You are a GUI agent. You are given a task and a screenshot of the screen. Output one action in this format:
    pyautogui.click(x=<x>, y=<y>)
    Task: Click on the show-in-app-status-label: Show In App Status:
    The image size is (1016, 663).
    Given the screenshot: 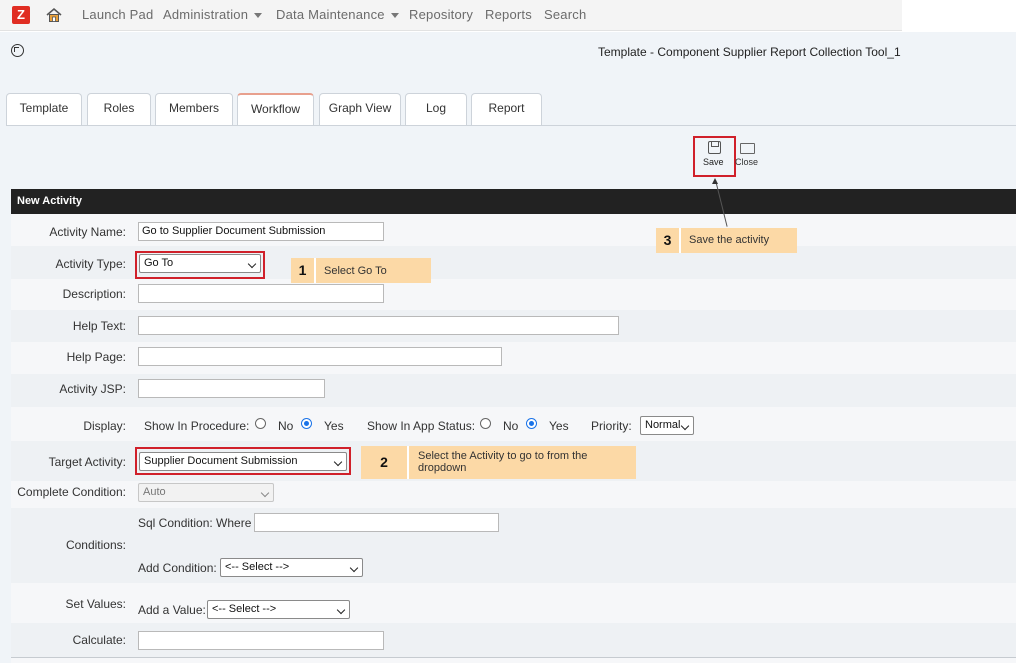 What is the action you would take?
    pyautogui.click(x=421, y=426)
    